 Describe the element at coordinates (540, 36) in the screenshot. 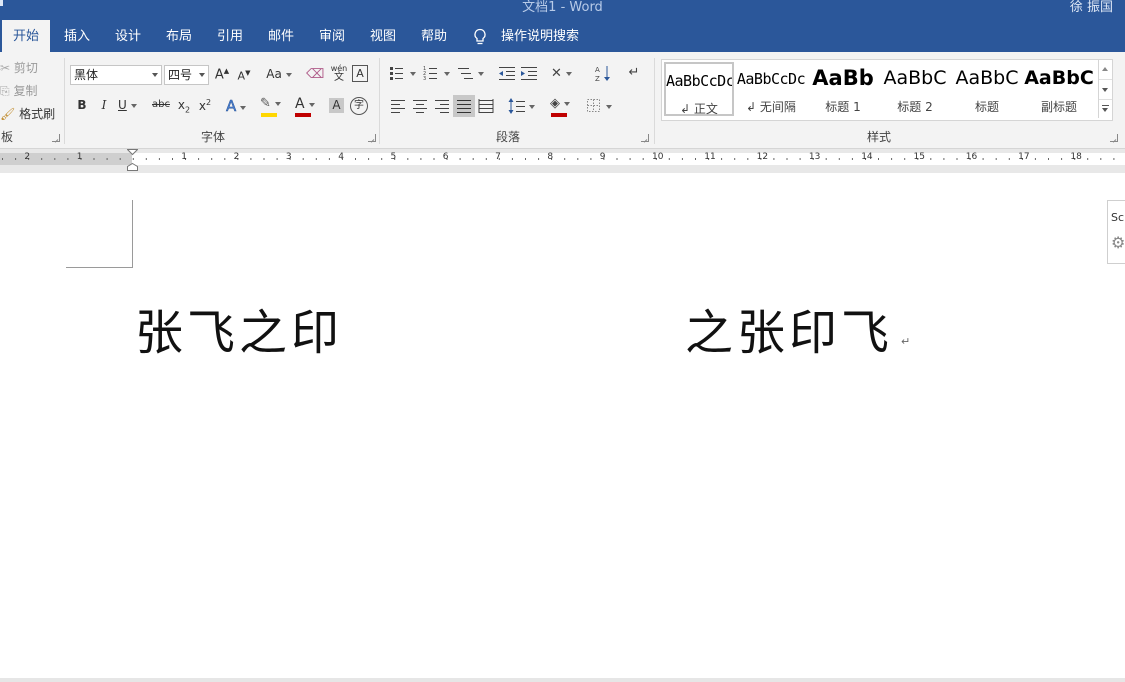

I see `tell-me-label: 操作说明搜索` at that location.